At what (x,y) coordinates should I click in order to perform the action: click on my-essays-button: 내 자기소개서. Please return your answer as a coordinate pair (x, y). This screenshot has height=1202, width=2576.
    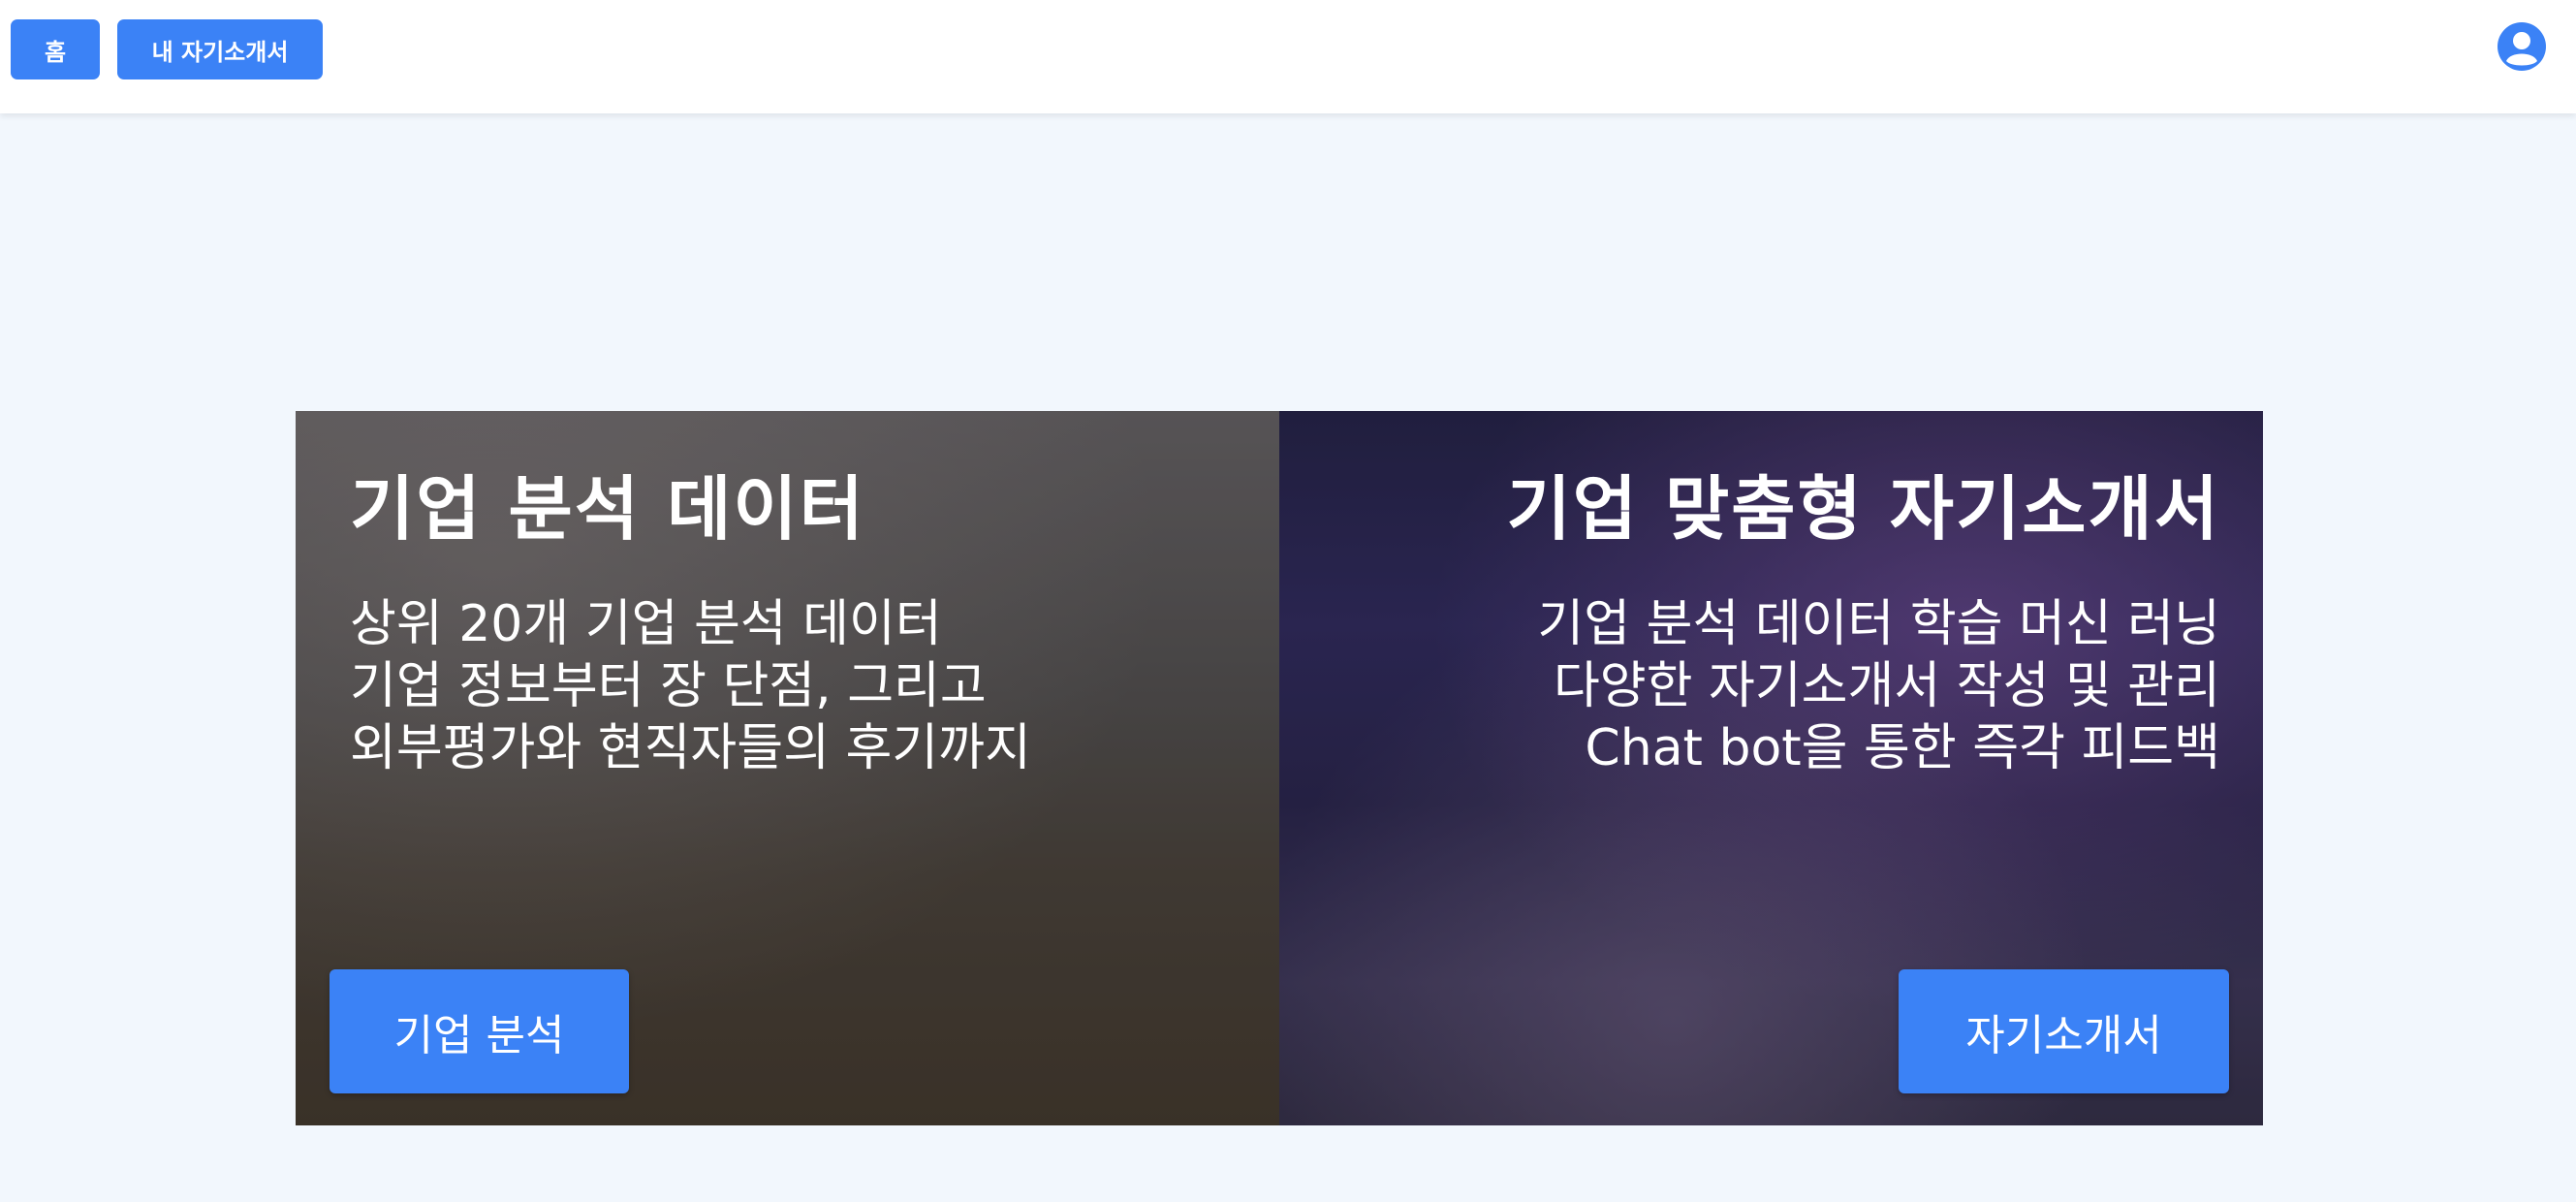
    Looking at the image, I should click on (220, 49).